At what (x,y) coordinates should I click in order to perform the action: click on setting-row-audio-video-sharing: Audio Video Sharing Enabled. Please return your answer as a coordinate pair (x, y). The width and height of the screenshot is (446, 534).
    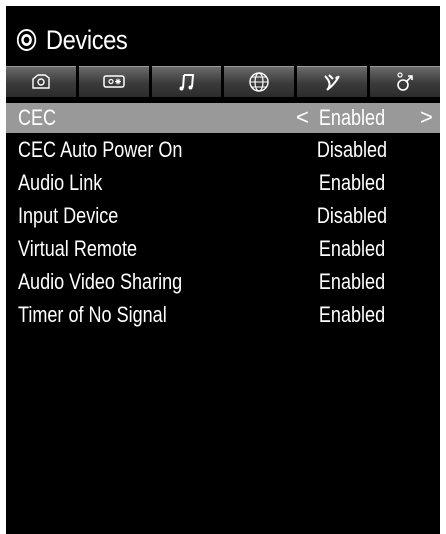
    Looking at the image, I should click on (223, 281).